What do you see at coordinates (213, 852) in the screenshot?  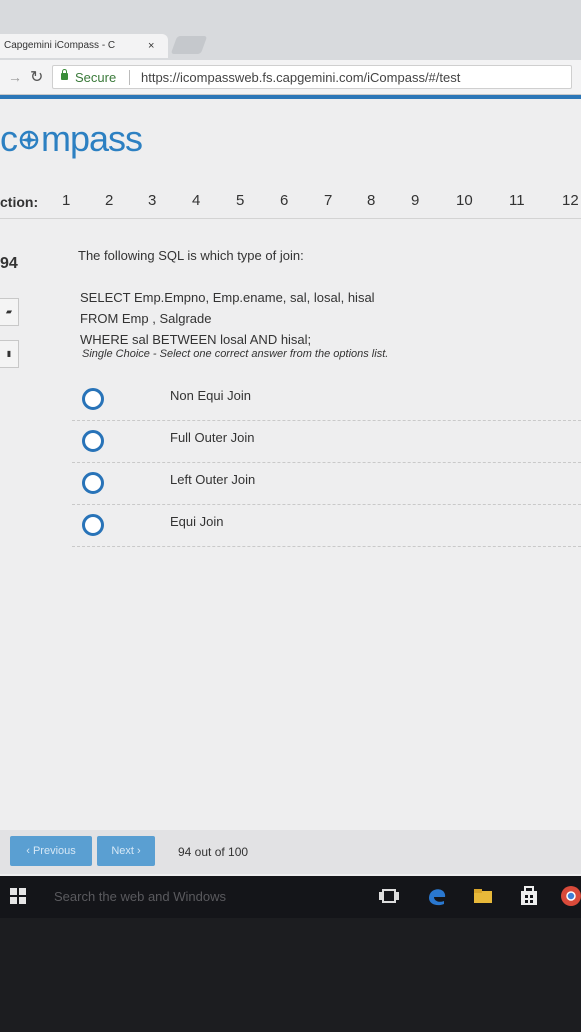 I see `progress-counter: 94 out of 100` at bounding box center [213, 852].